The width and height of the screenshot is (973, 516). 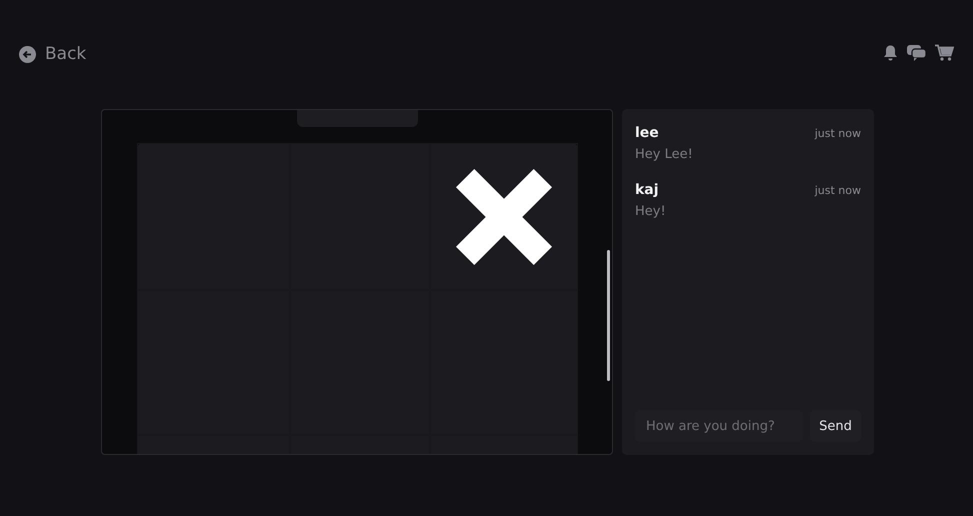 I want to click on bell-icon, so click(x=890, y=52).